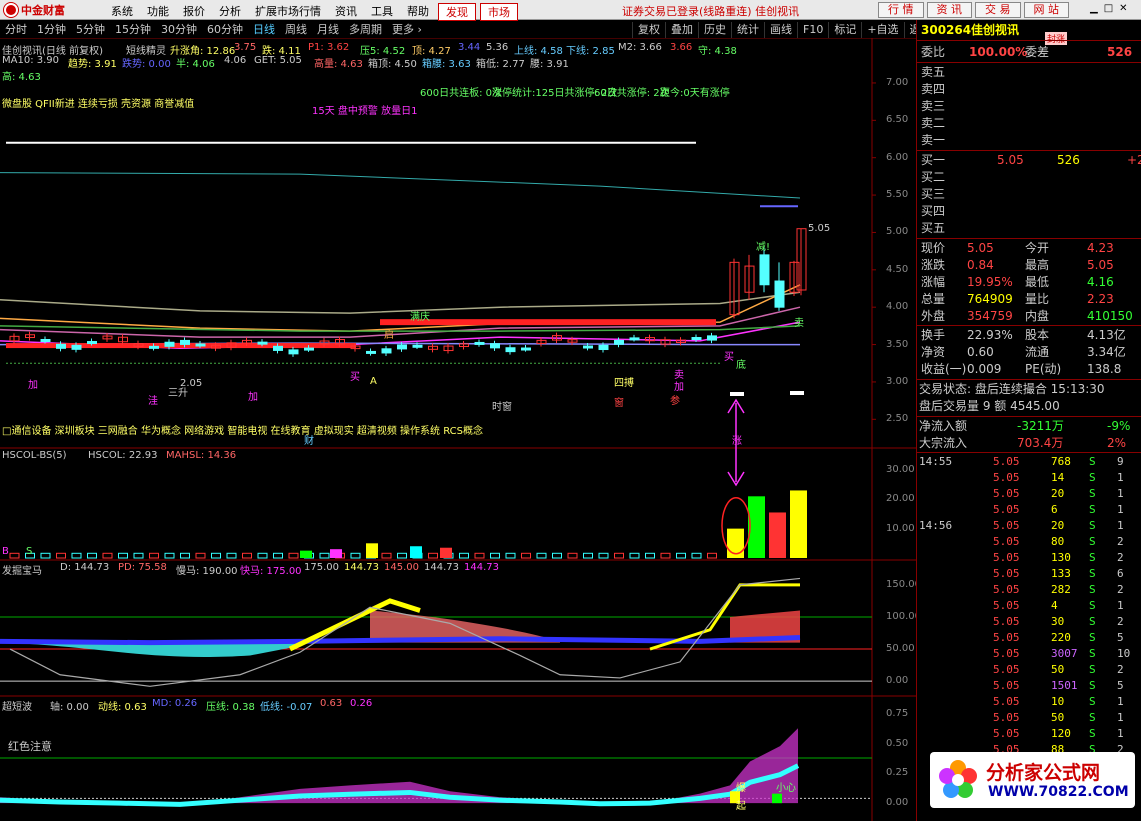 The width and height of the screenshot is (1141, 821). What do you see at coordinates (194, 12) in the screenshot?
I see `menu-item-2: 报价` at bounding box center [194, 12].